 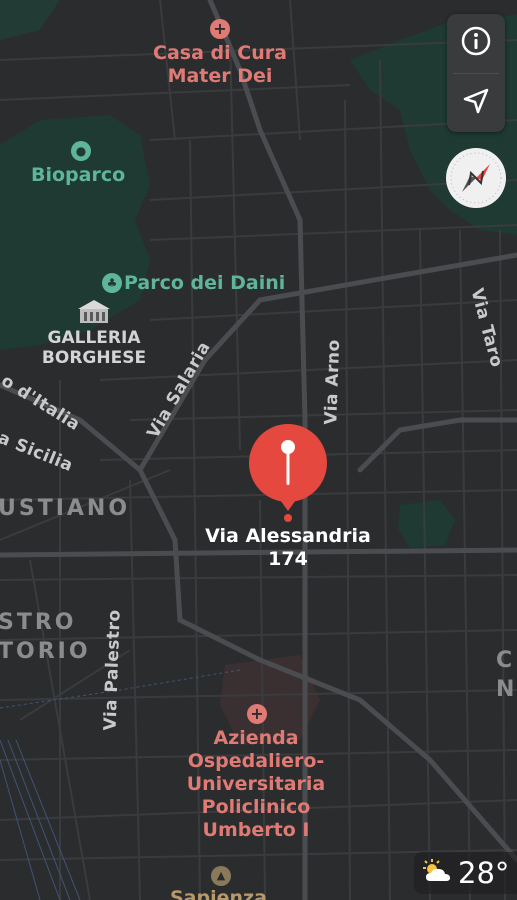 What do you see at coordinates (65, 508) in the screenshot?
I see `district-label-sallustiano: USTIANO` at bounding box center [65, 508].